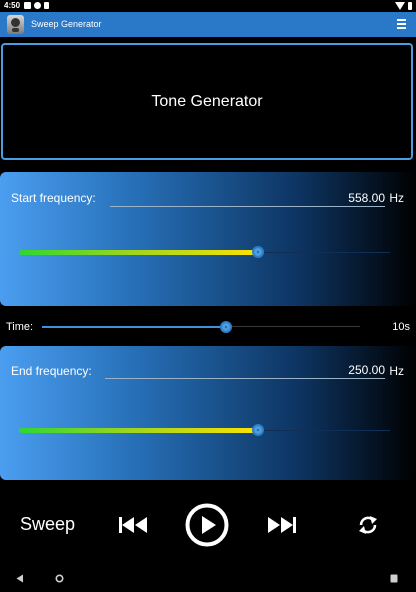 This screenshot has width=416, height=592. What do you see at coordinates (410, 6) in the screenshot?
I see `battery-icon` at bounding box center [410, 6].